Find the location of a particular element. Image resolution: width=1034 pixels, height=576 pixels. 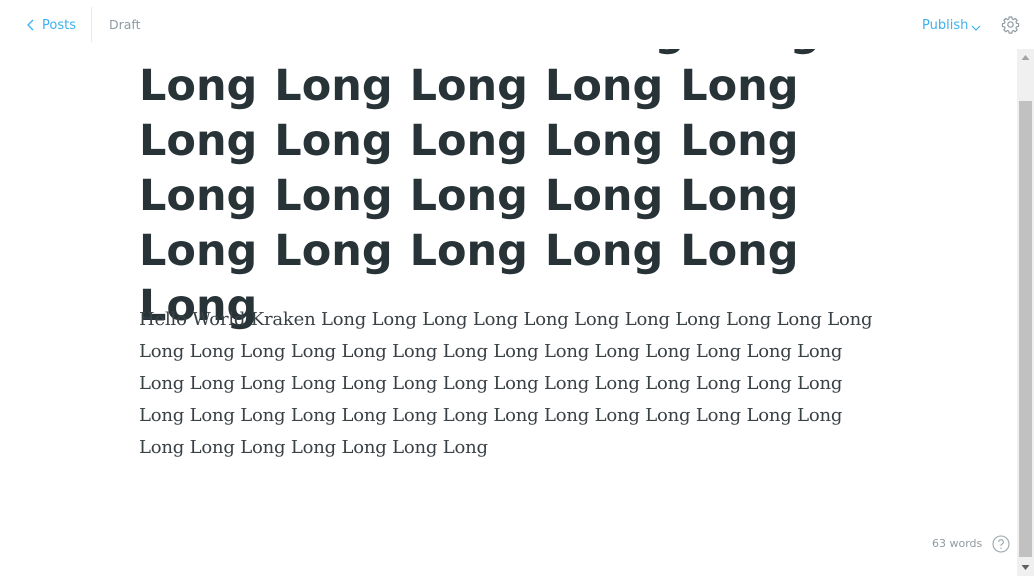

question-circle-icon is located at coordinates (1001, 544).